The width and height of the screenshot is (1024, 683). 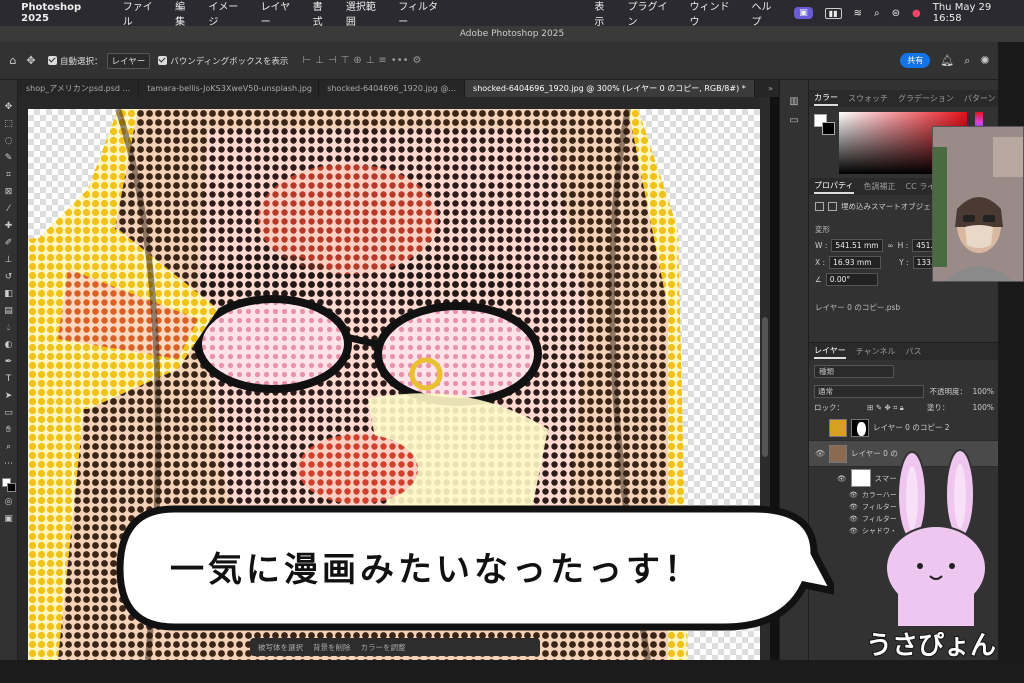 What do you see at coordinates (9, 502) in the screenshot?
I see `quick-mask-icon: ◎` at bounding box center [9, 502].